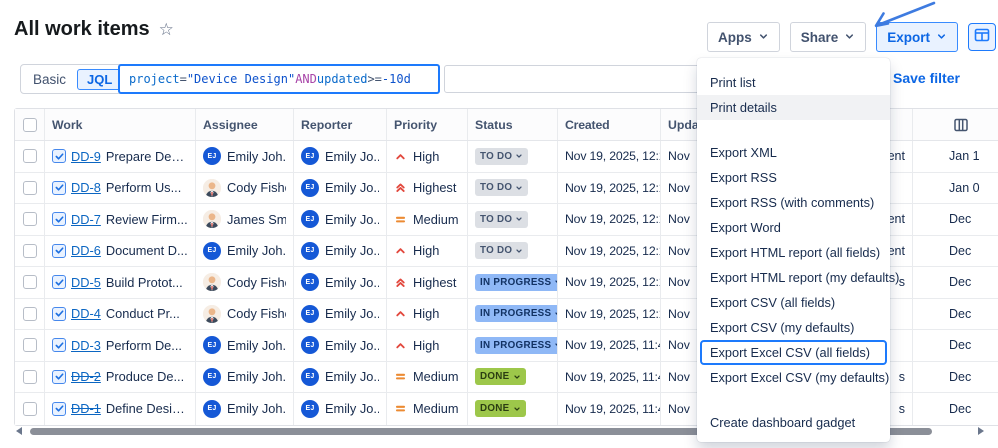 This screenshot has height=448, width=998. I want to click on export-menu-item: Create dashboard gadget, so click(793, 422).